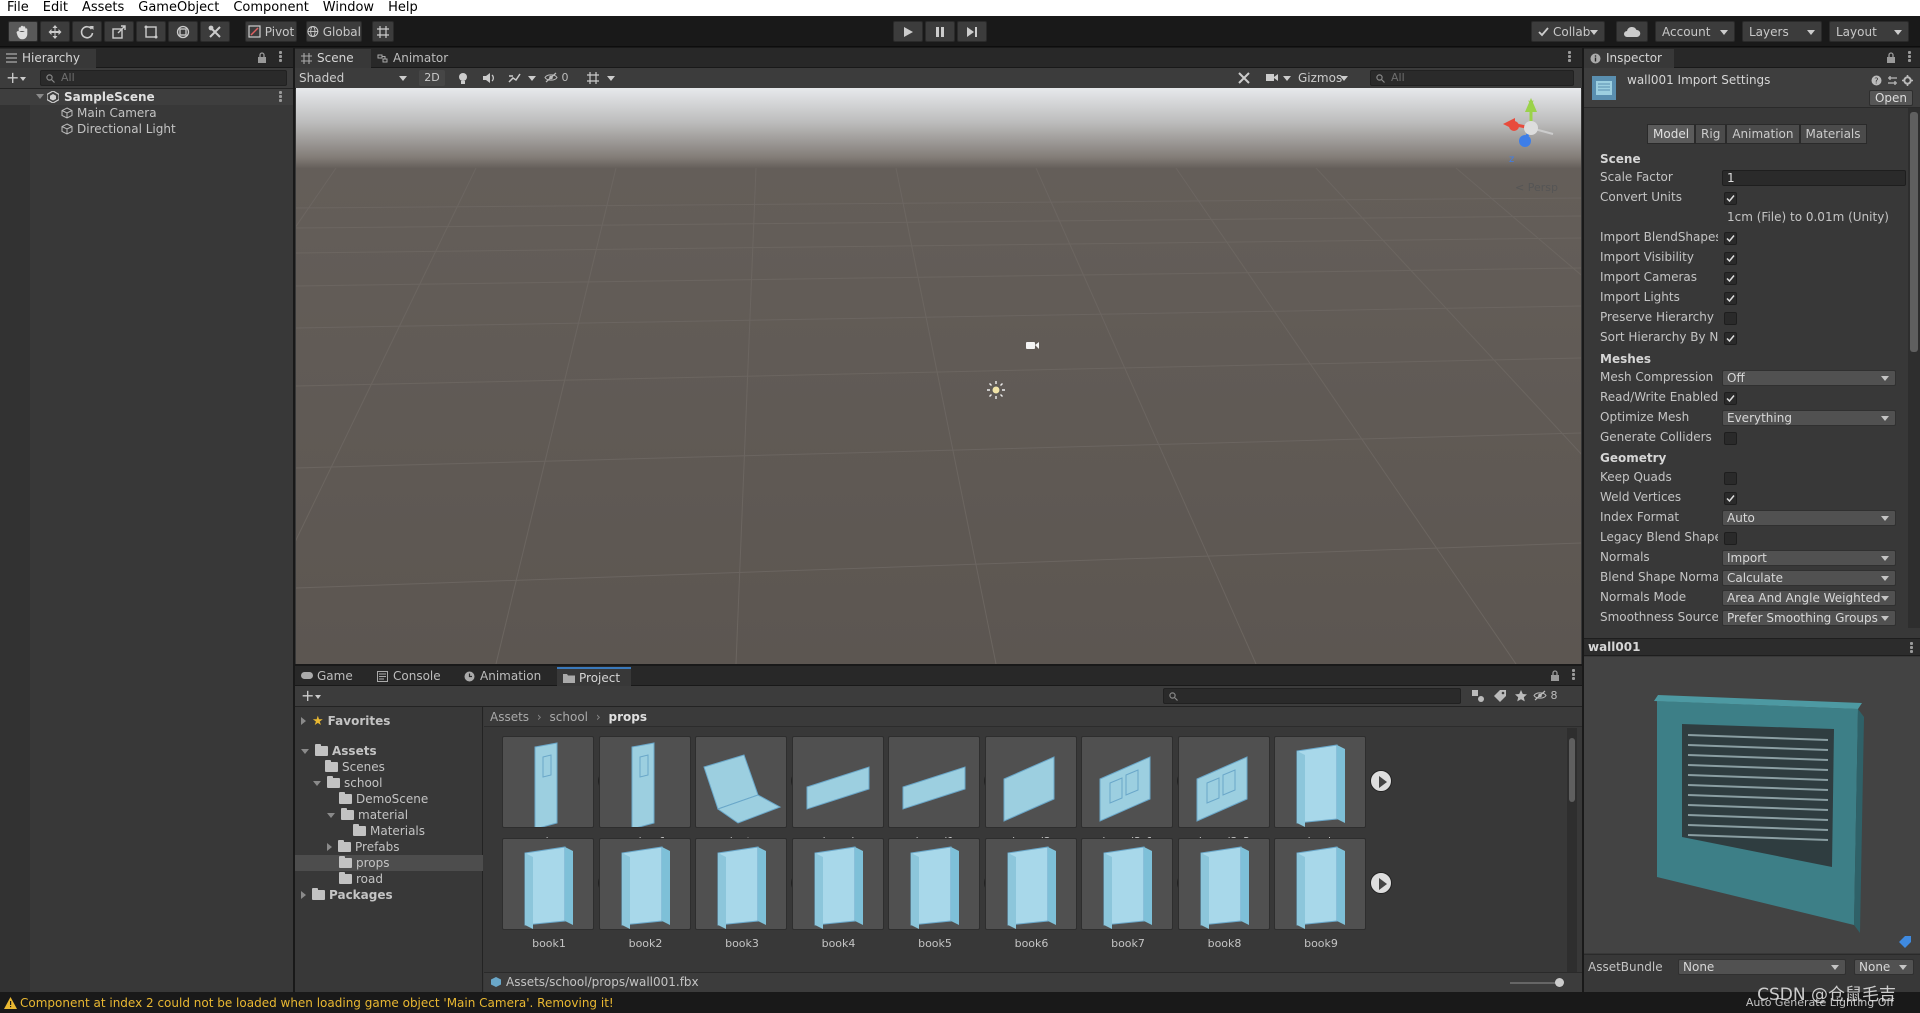  I want to click on tab-scene: Scene, so click(333, 58).